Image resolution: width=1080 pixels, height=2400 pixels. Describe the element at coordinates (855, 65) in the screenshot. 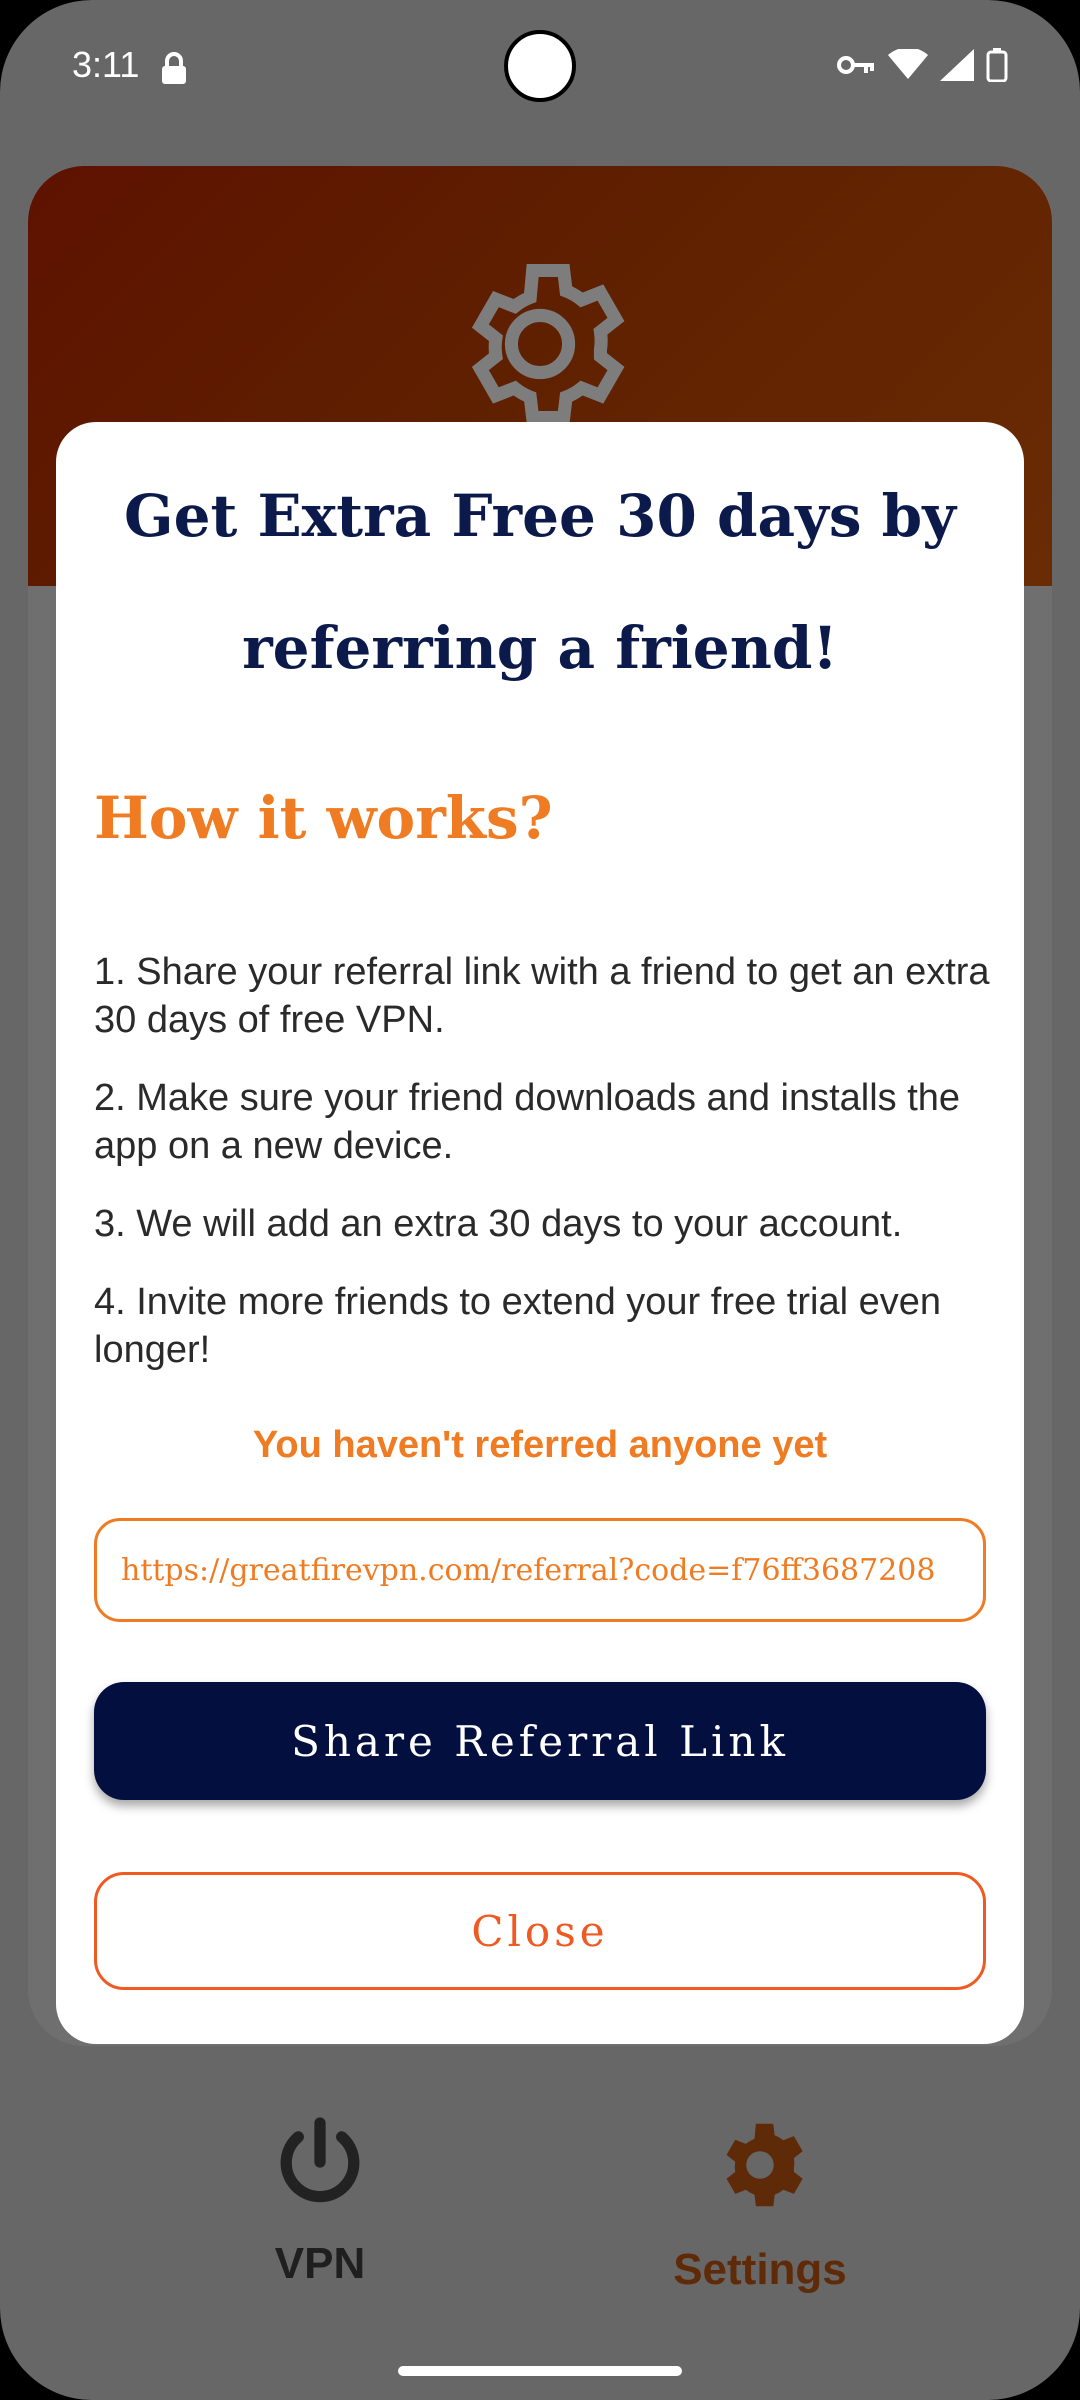

I see `vpn-key-icon` at that location.